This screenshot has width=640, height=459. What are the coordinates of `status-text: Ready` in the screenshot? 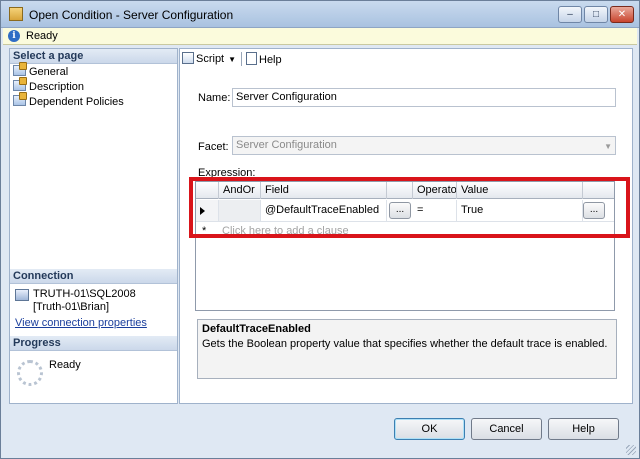 It's located at (42, 36).